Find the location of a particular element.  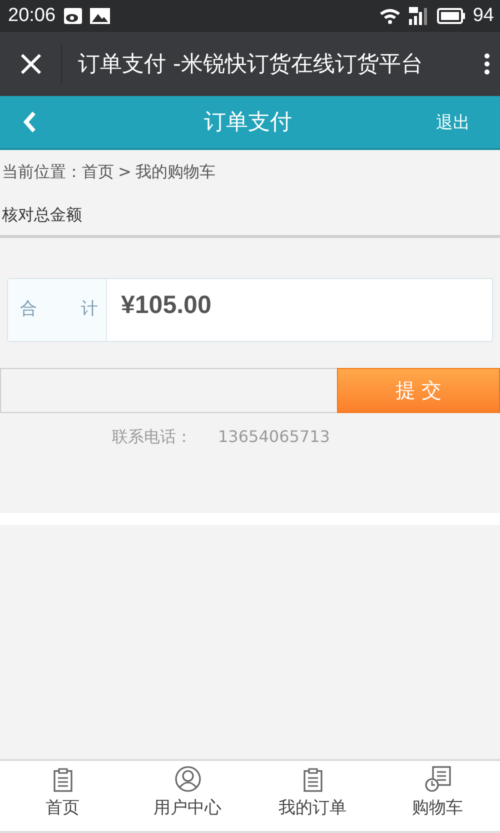

contact-label: 联系电话： is located at coordinates (152, 437).